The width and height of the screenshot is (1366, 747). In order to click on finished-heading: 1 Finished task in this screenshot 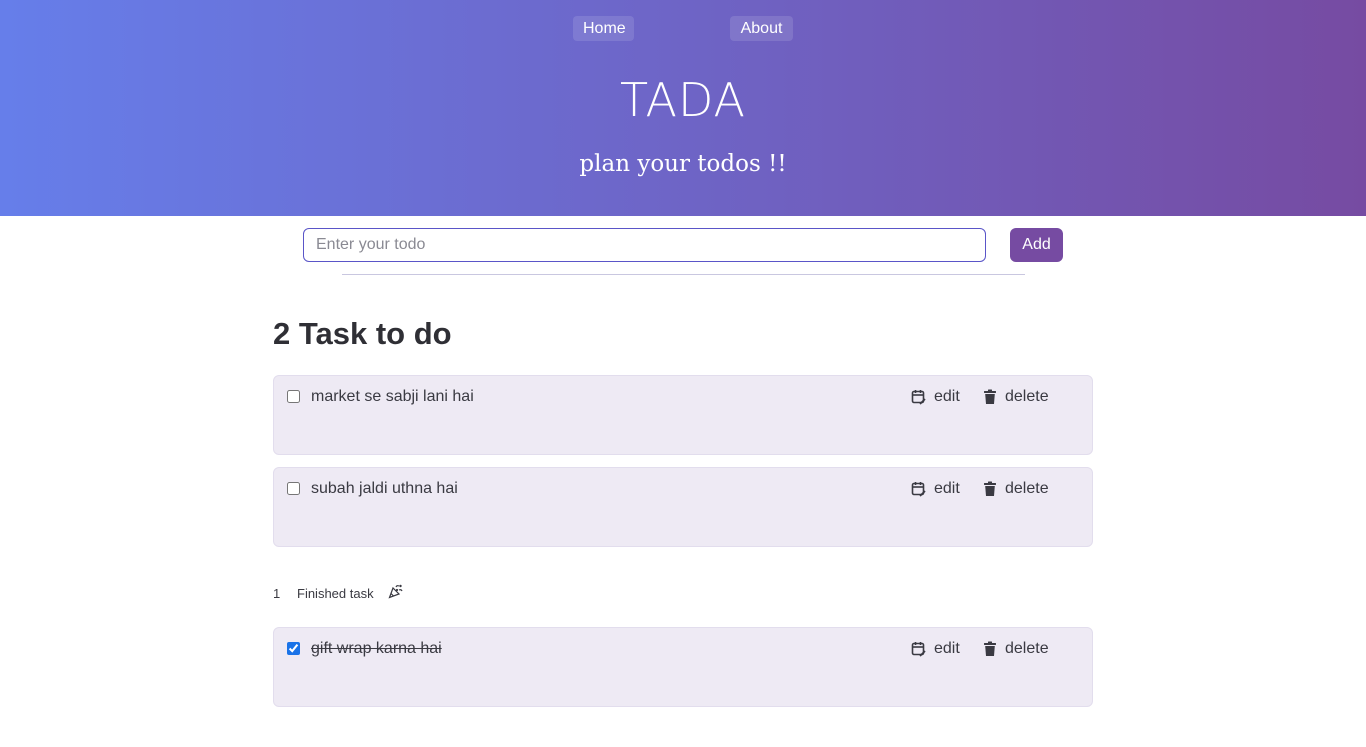, I will do `click(338, 593)`.